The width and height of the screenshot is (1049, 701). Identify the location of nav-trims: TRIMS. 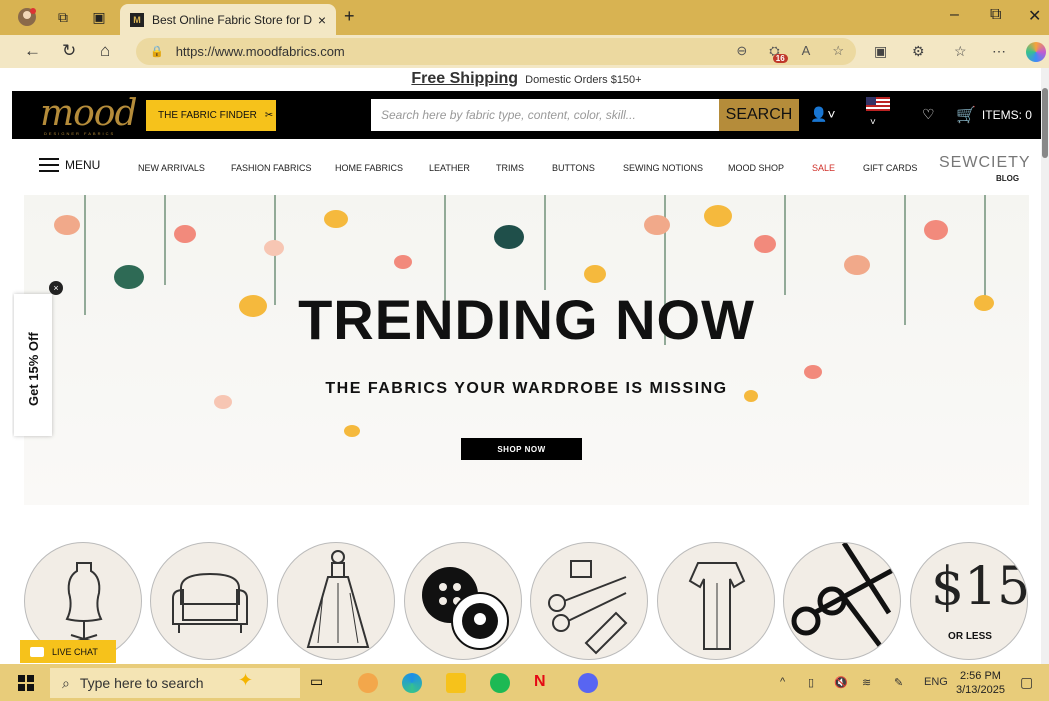
(510, 168).